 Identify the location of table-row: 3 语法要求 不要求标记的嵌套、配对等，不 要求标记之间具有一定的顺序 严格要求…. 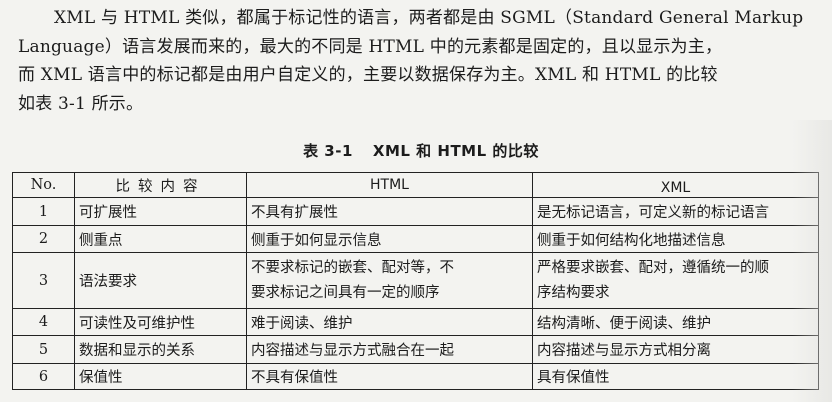
(415, 280).